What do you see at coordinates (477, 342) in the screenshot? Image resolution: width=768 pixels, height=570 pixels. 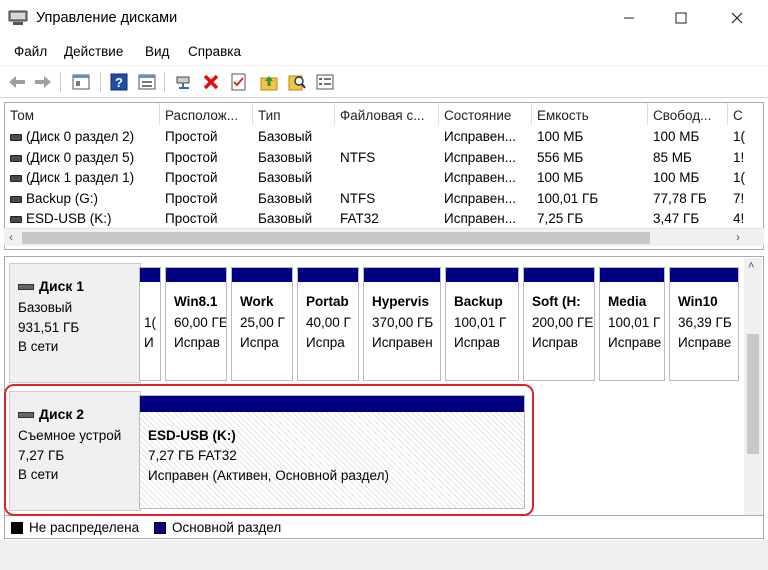 I see `partition-state: Исправ` at bounding box center [477, 342].